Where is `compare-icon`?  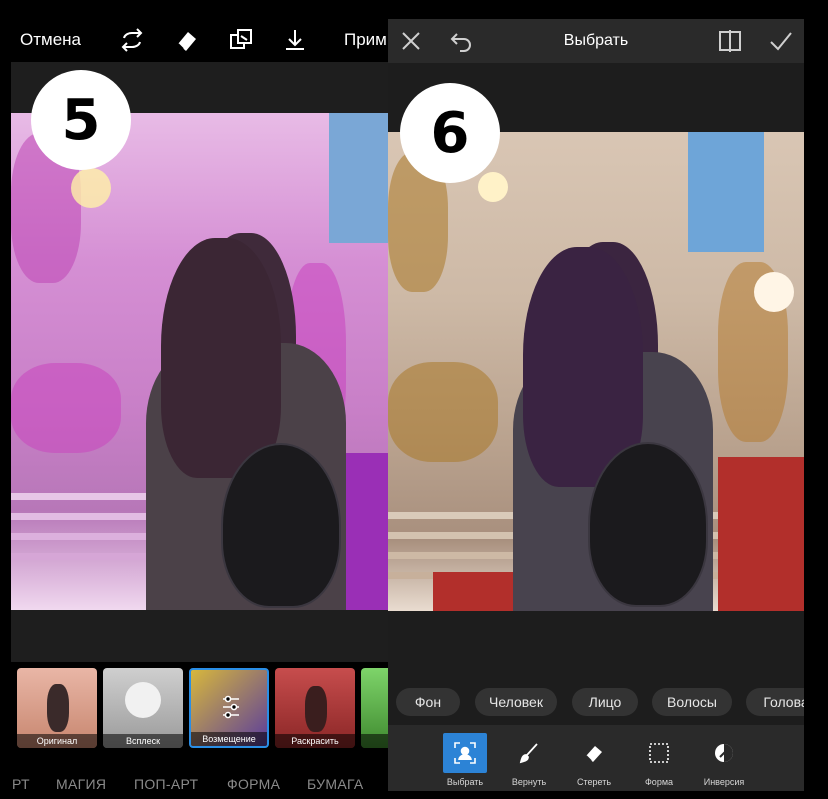 compare-icon is located at coordinates (730, 41).